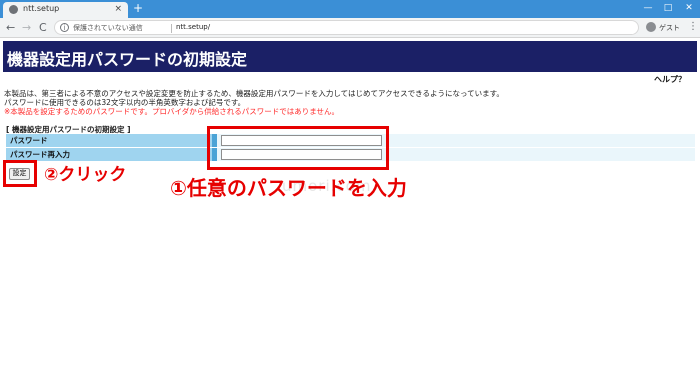 The height and width of the screenshot is (372, 700). I want to click on maximize-icon: □, so click(668, 8).